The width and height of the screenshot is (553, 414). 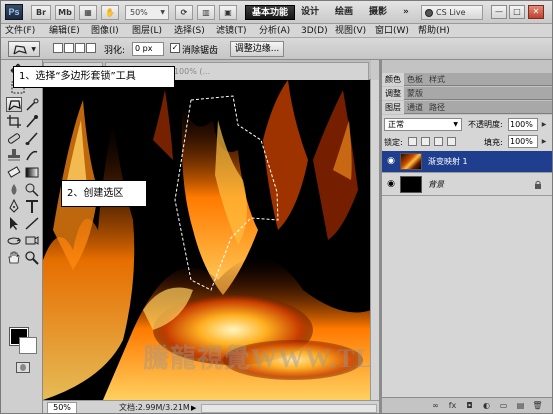 I want to click on anti-alias-checkbox: ✓, so click(x=175, y=48).